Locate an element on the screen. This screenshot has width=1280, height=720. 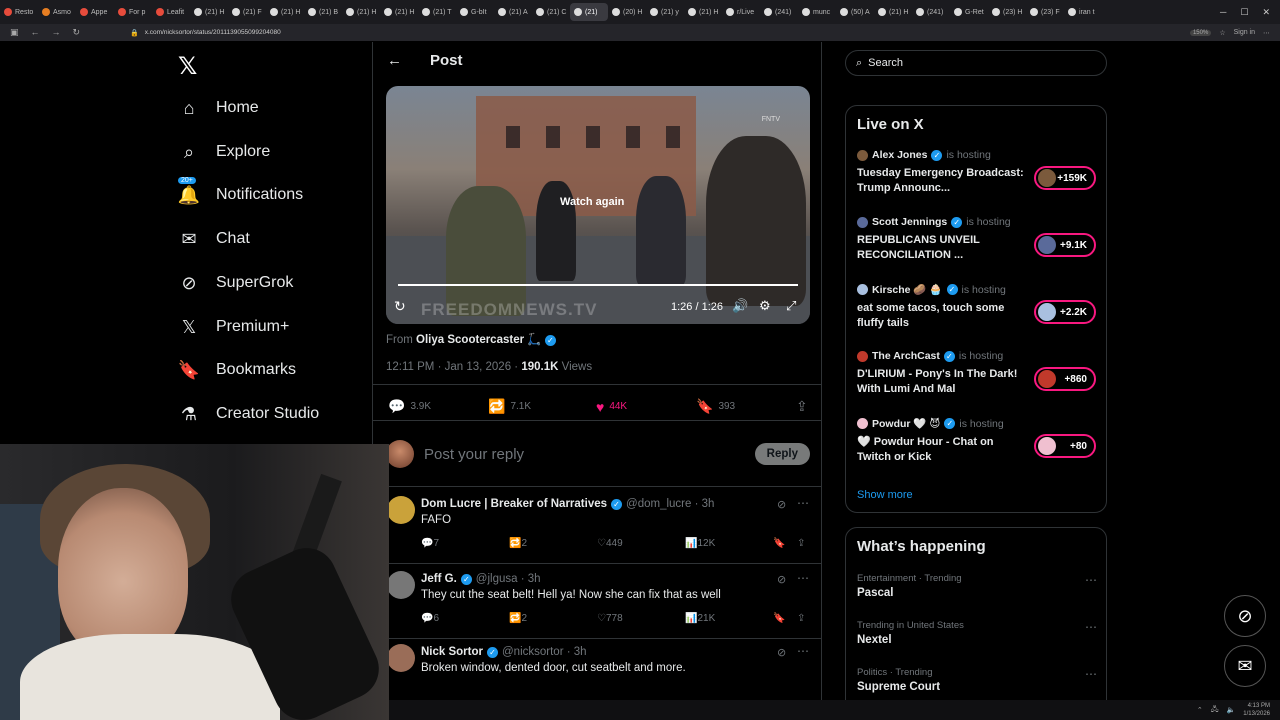
sign-in-button: Sign in is located at coordinates (1244, 32).